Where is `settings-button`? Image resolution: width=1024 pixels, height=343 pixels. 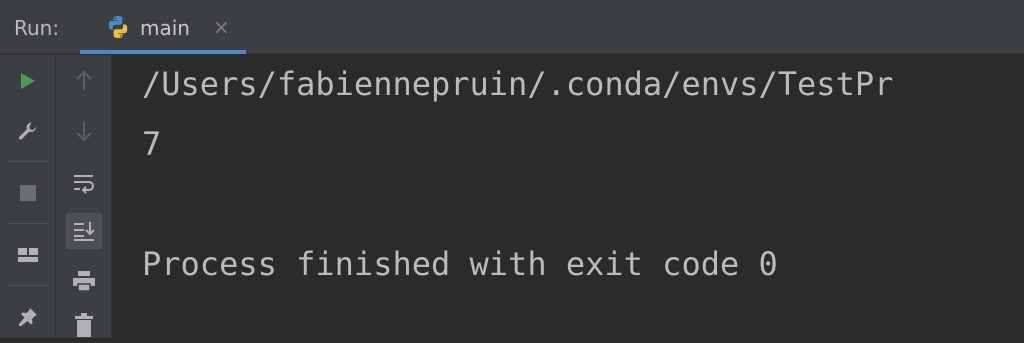
settings-button is located at coordinates (28, 131).